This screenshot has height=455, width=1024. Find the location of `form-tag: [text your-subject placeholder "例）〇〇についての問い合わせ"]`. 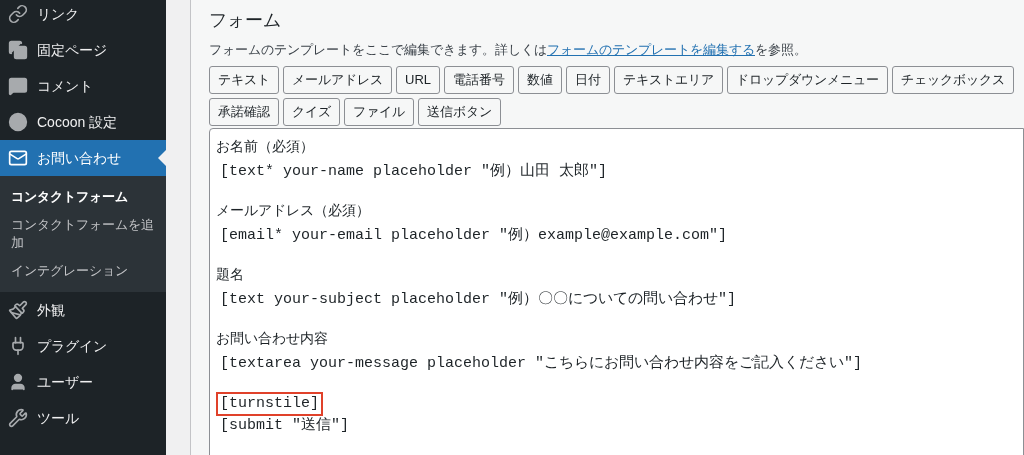

form-tag: [text your-subject placeholder "例）〇〇についての問い合わせ"] is located at coordinates (478, 300).